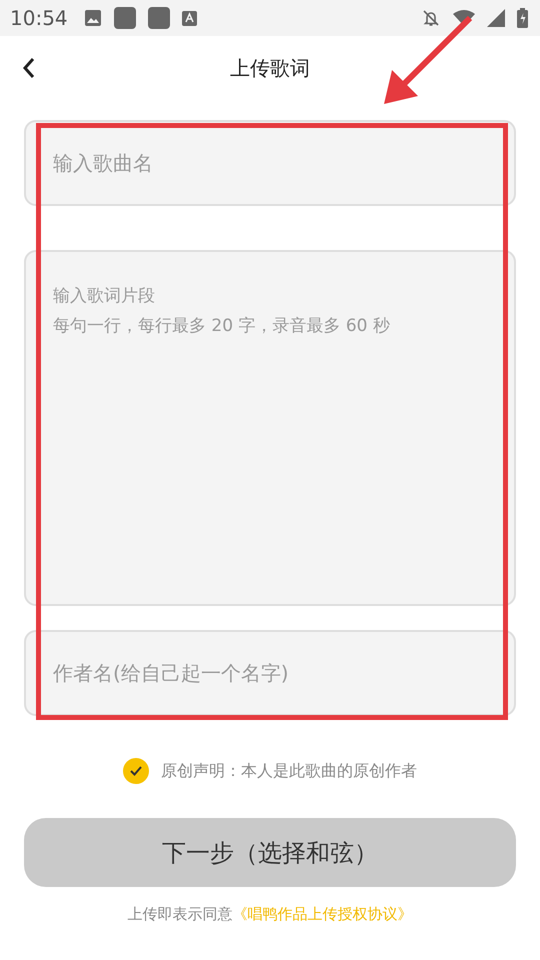  I want to click on input-field: 作者名(给自己起一个名字), so click(270, 673).